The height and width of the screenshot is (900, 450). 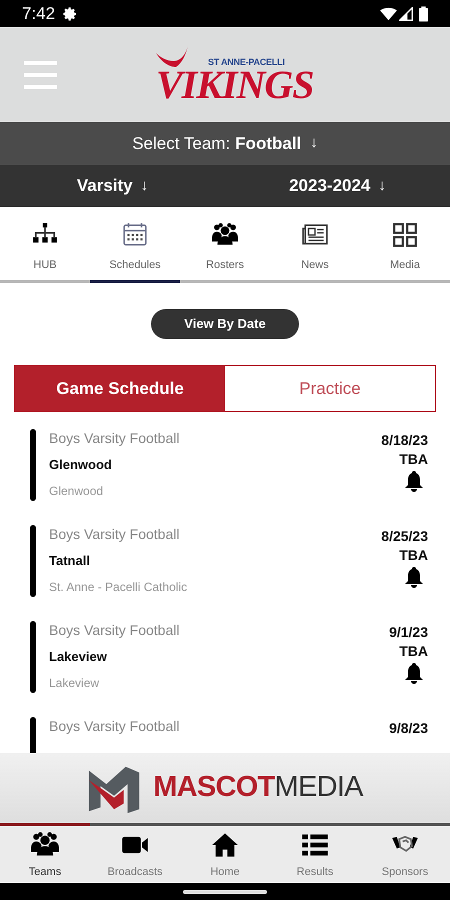 What do you see at coordinates (405, 265) in the screenshot?
I see `tab-label: Media` at bounding box center [405, 265].